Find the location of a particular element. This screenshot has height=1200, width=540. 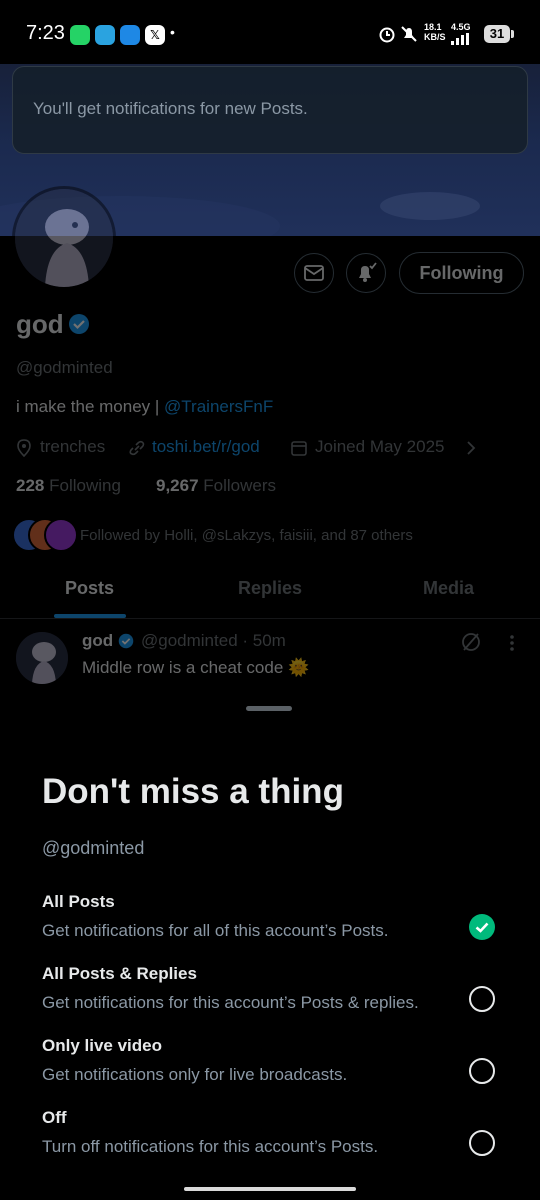

notification-toast: You'll get notifications for new Posts. is located at coordinates (270, 110).